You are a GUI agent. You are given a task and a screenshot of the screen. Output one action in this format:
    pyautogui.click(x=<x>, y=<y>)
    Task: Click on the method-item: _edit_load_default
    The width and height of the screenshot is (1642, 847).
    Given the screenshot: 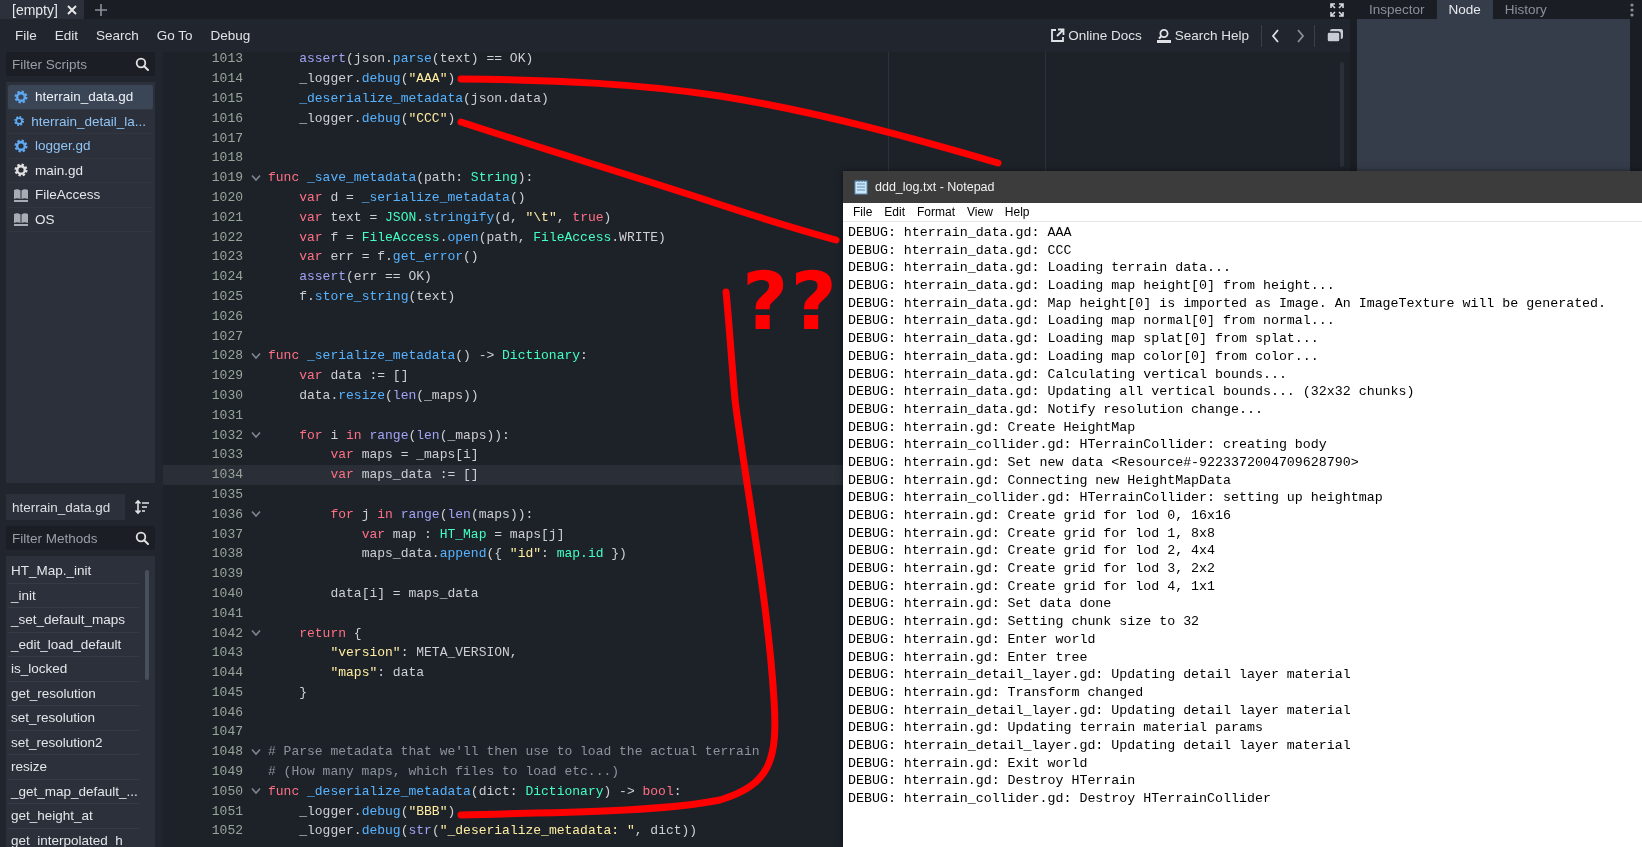 What is the action you would take?
    pyautogui.click(x=73, y=644)
    